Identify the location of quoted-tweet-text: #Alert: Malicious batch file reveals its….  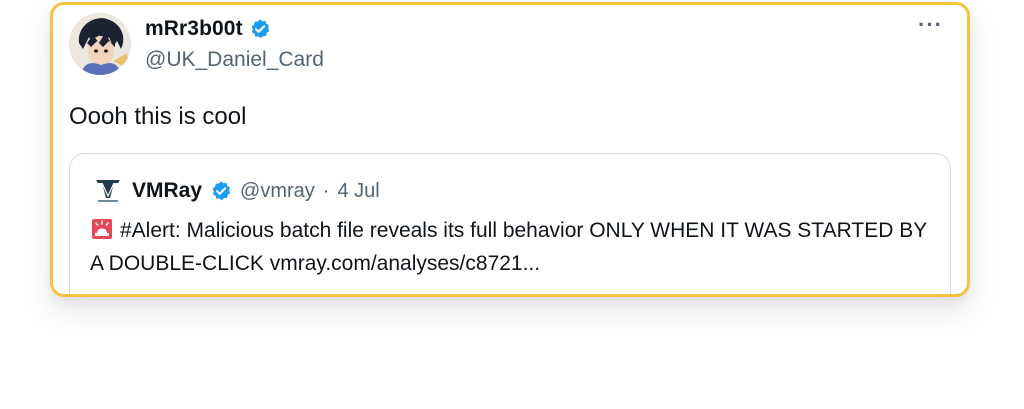
(510, 247).